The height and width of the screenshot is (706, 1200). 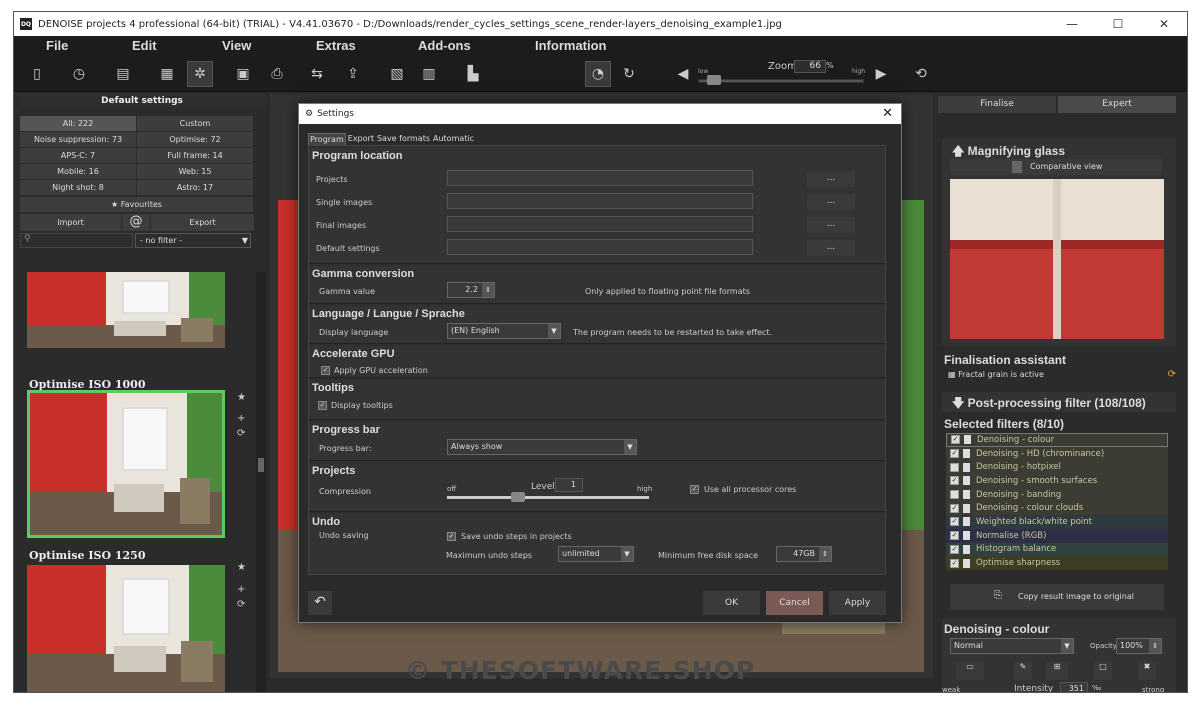 What do you see at coordinates (569, 485) in the screenshot?
I see `level-value: 1` at bounding box center [569, 485].